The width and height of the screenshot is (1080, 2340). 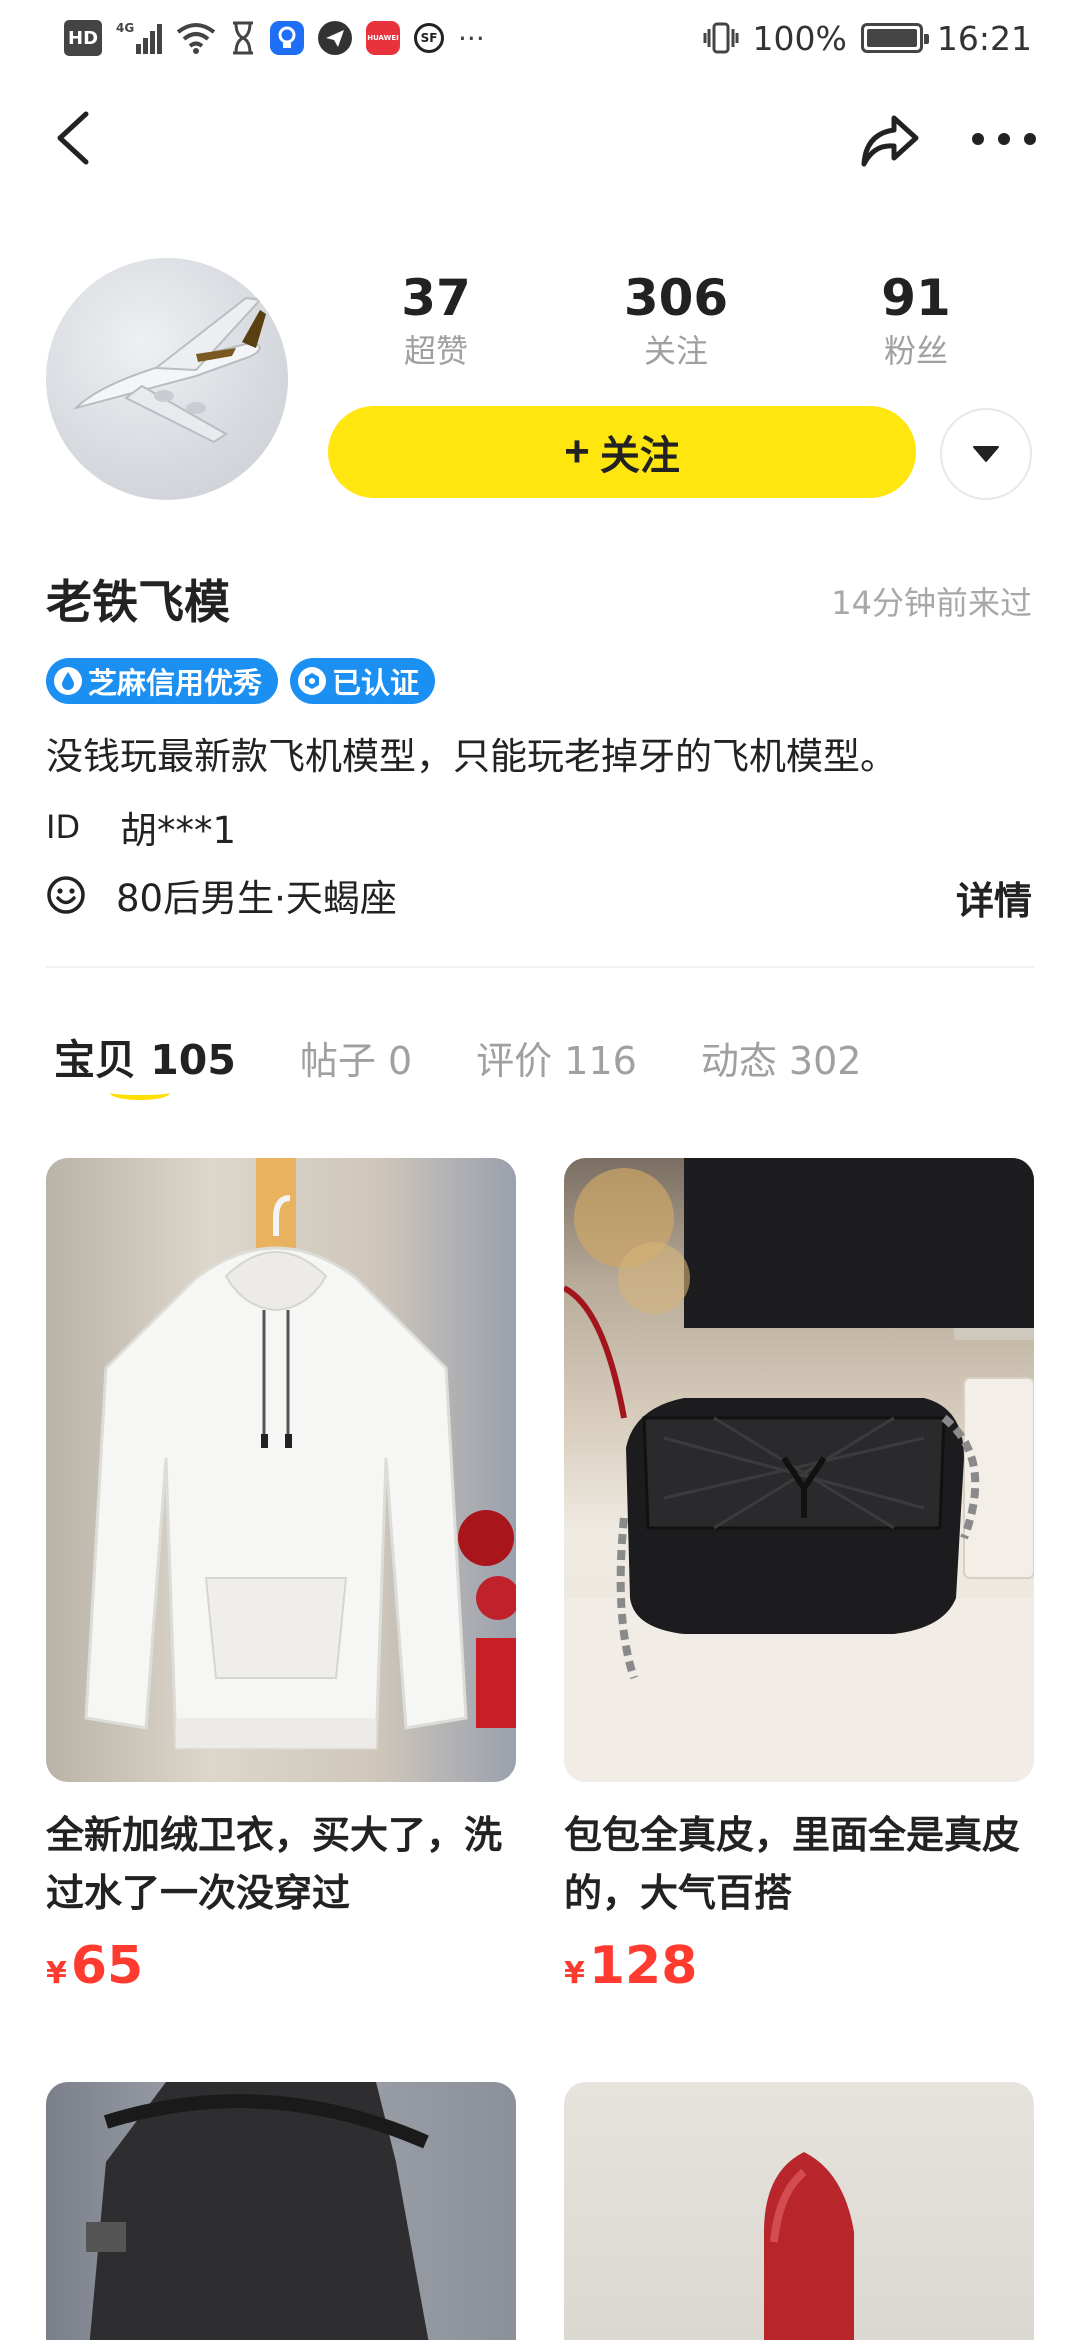 I want to click on battery-icon, so click(x=894, y=38).